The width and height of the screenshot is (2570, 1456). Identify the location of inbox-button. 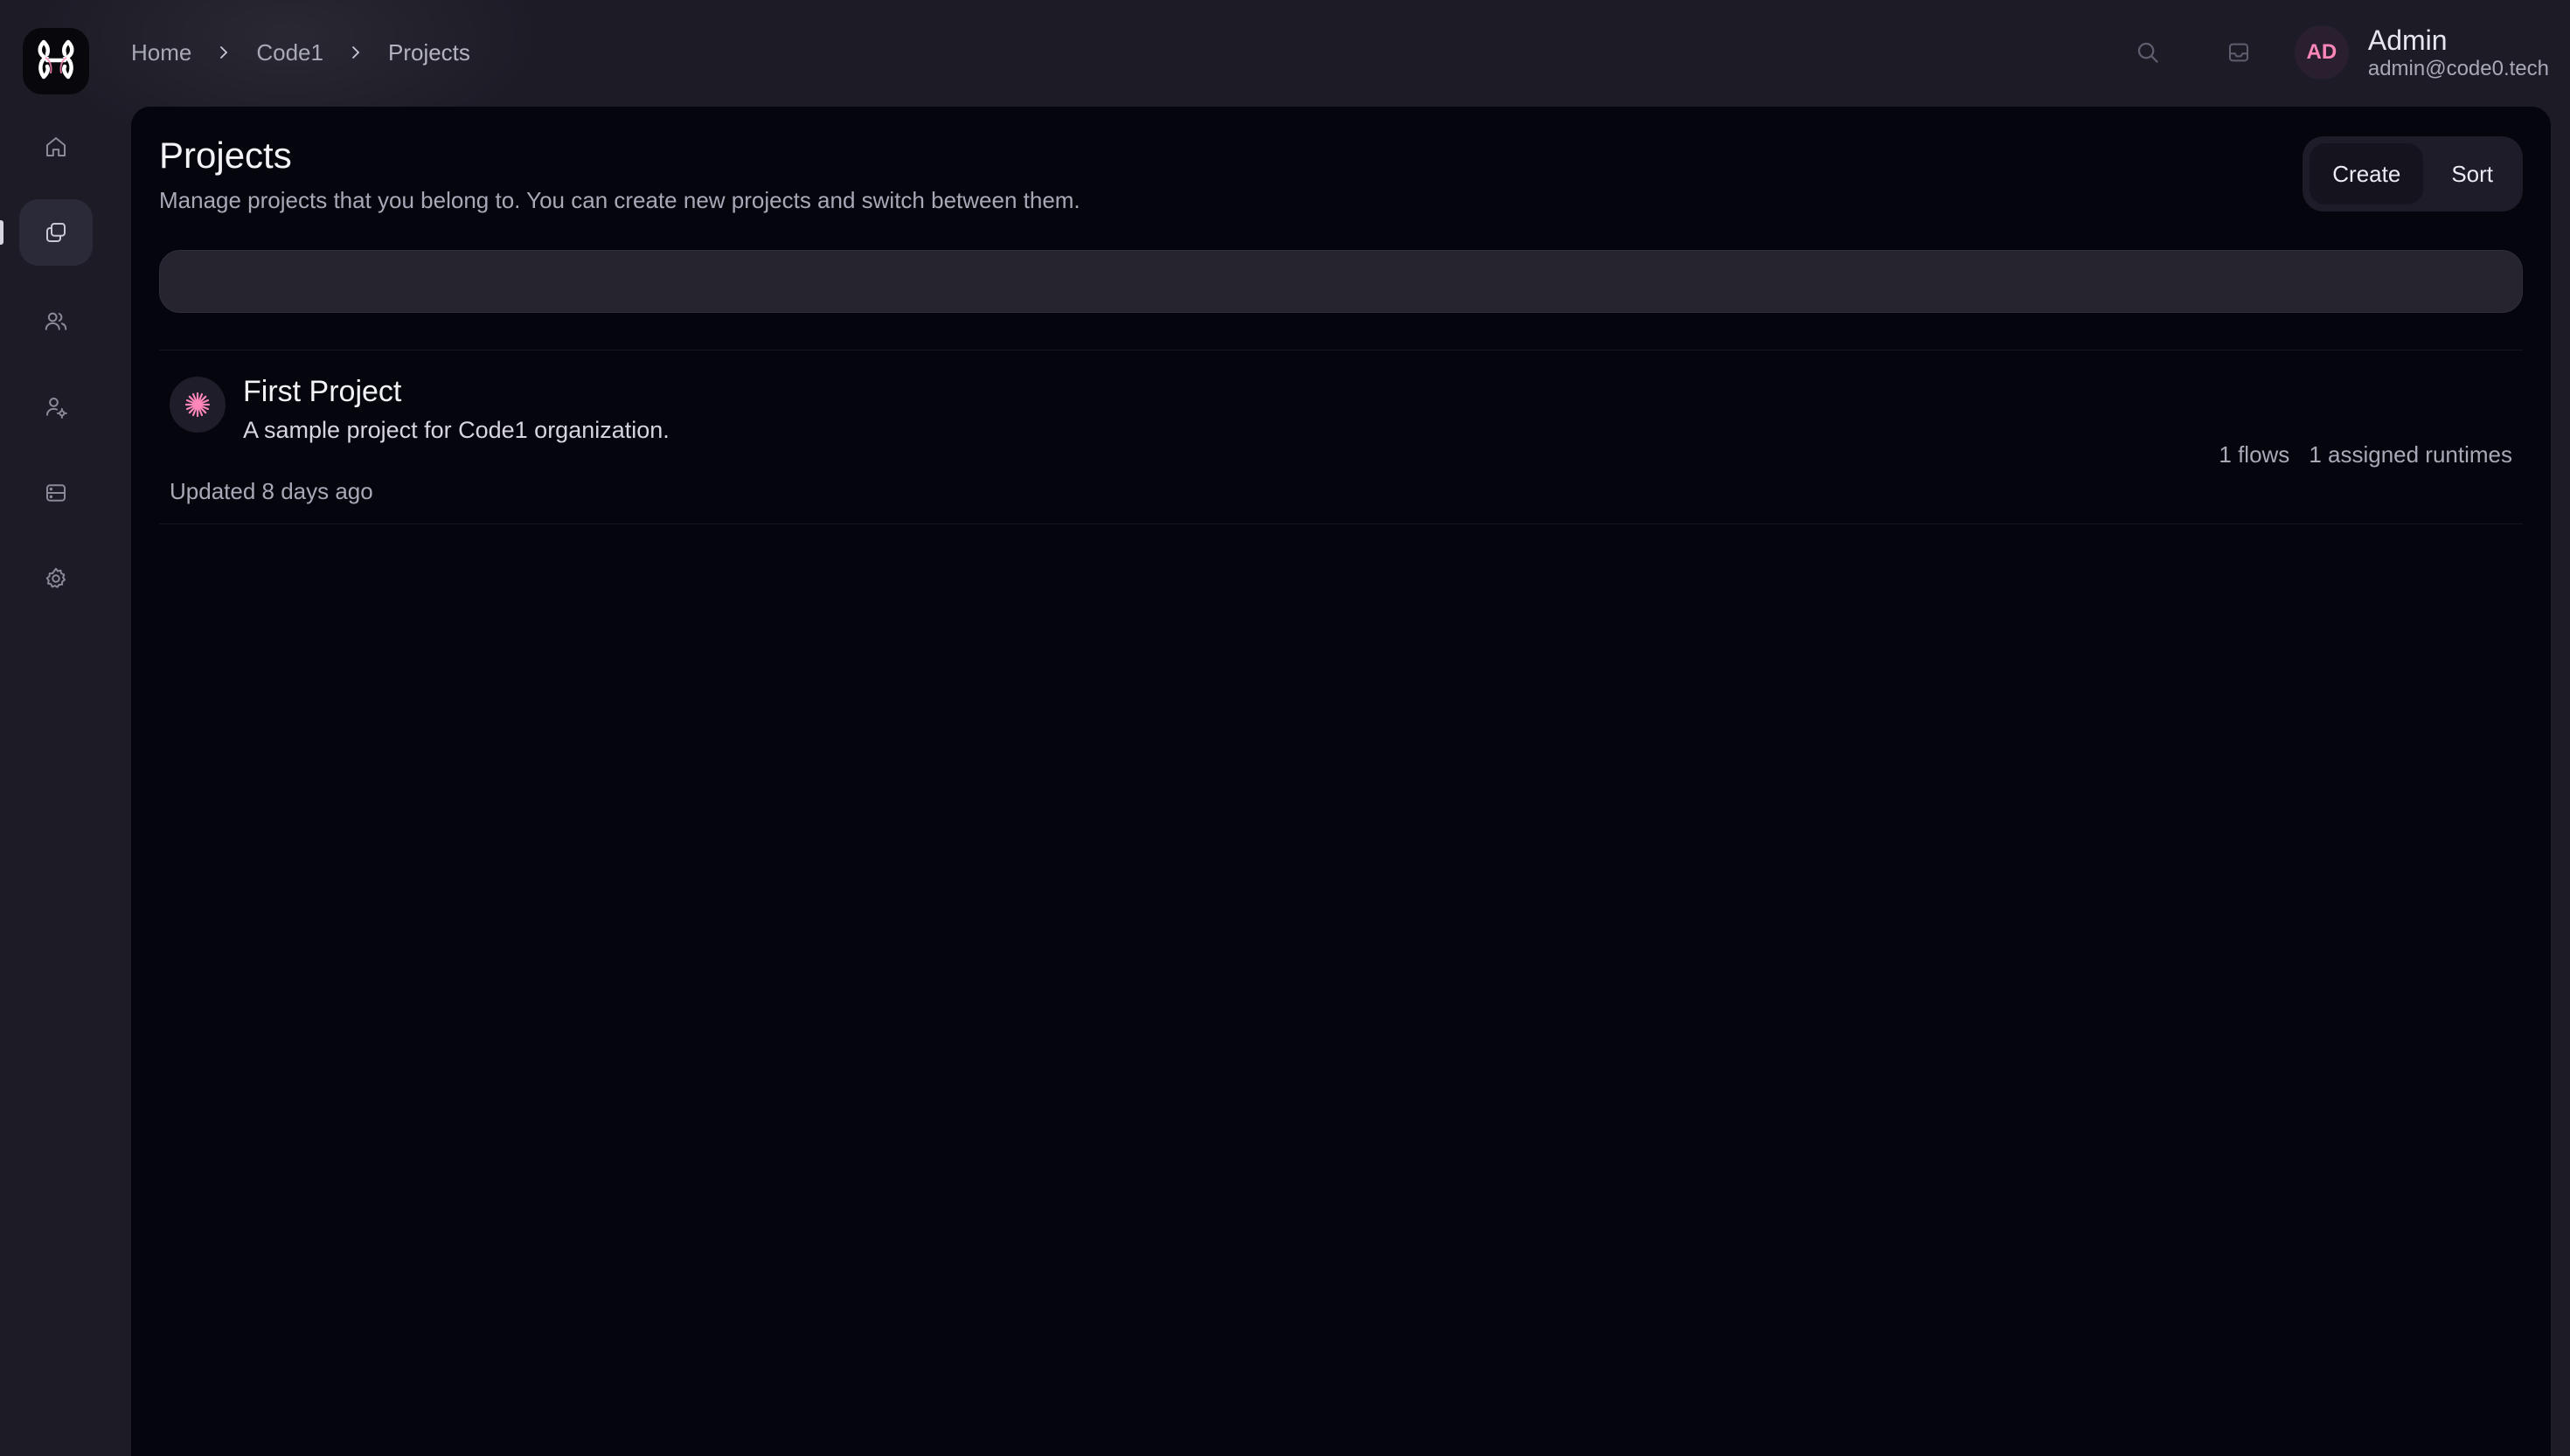
(2238, 52).